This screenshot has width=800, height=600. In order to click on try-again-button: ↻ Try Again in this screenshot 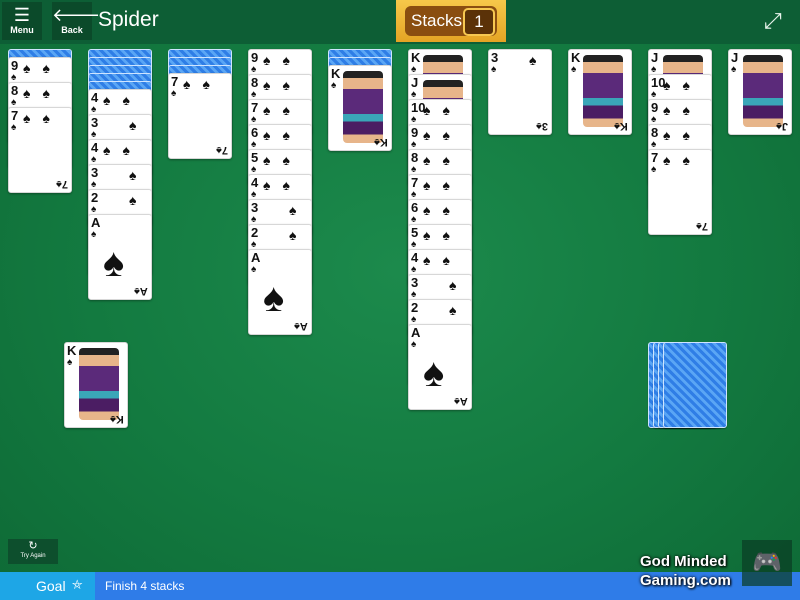, I will do `click(33, 551)`.